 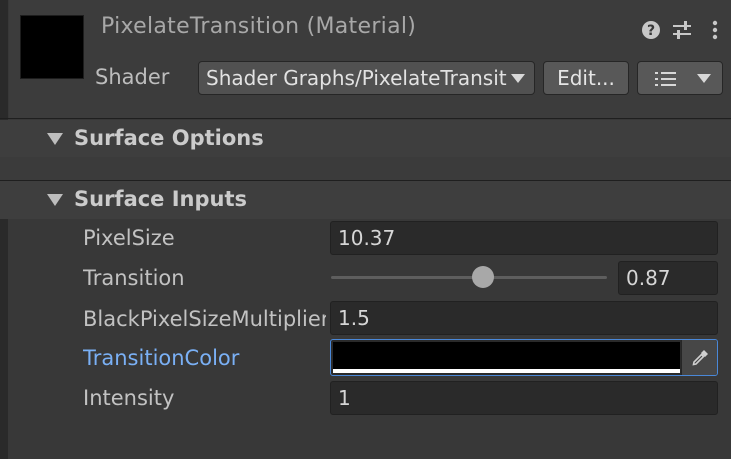 I want to click on transition-slider-track, so click(x=469, y=277).